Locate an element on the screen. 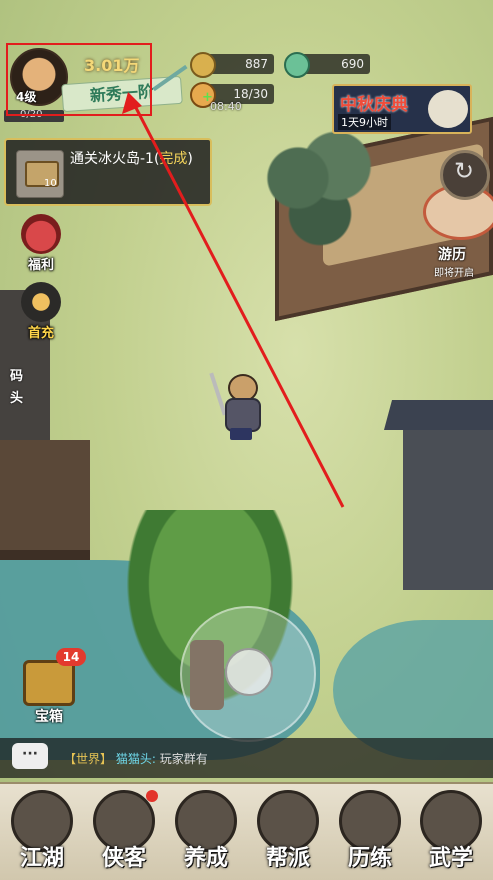  quest-tracker: 10 通关冰火岛-1(完成) is located at coordinates (108, 172).